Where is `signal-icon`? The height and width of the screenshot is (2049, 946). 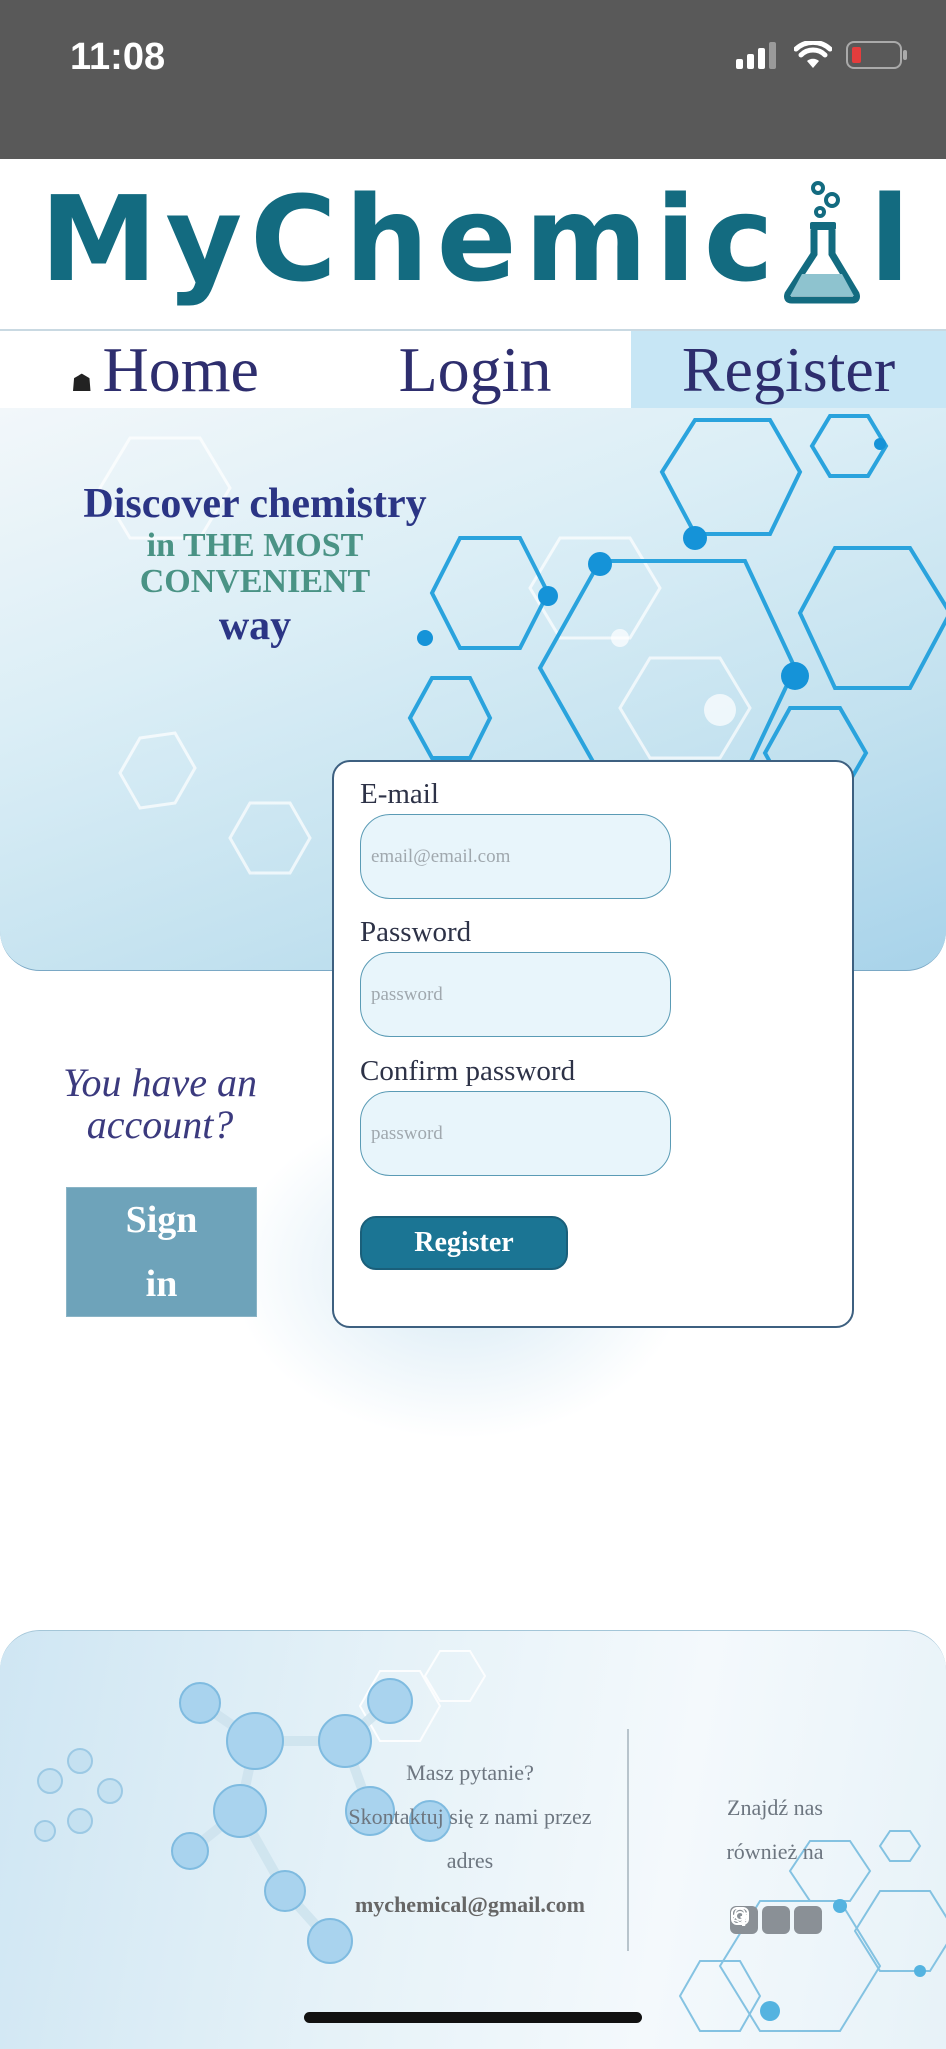 signal-icon is located at coordinates (756, 55).